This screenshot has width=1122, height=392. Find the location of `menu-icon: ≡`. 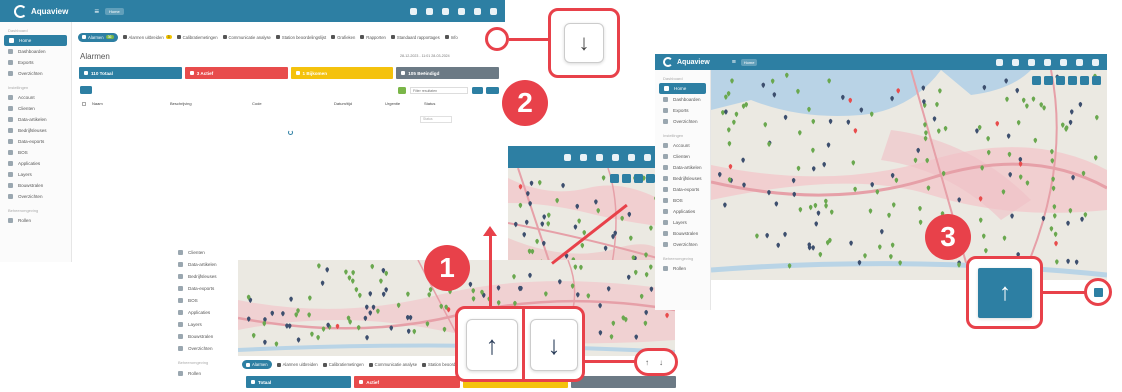

menu-icon: ≡ is located at coordinates (734, 62).